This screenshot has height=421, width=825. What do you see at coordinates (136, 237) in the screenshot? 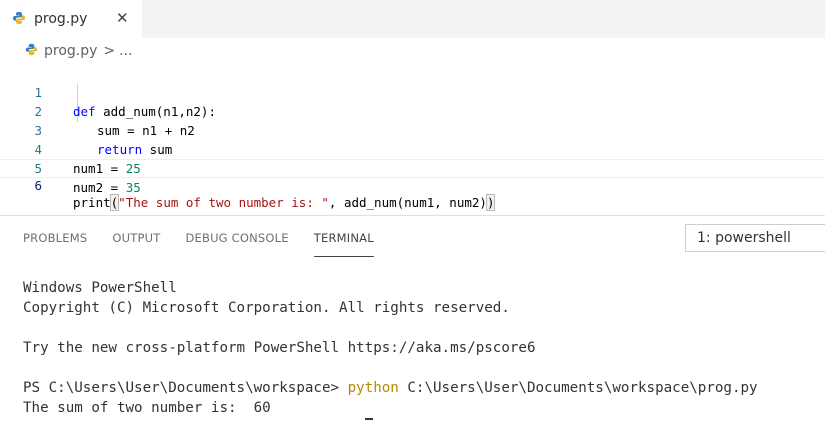
I see `tab-output: OUTPUT` at bounding box center [136, 237].